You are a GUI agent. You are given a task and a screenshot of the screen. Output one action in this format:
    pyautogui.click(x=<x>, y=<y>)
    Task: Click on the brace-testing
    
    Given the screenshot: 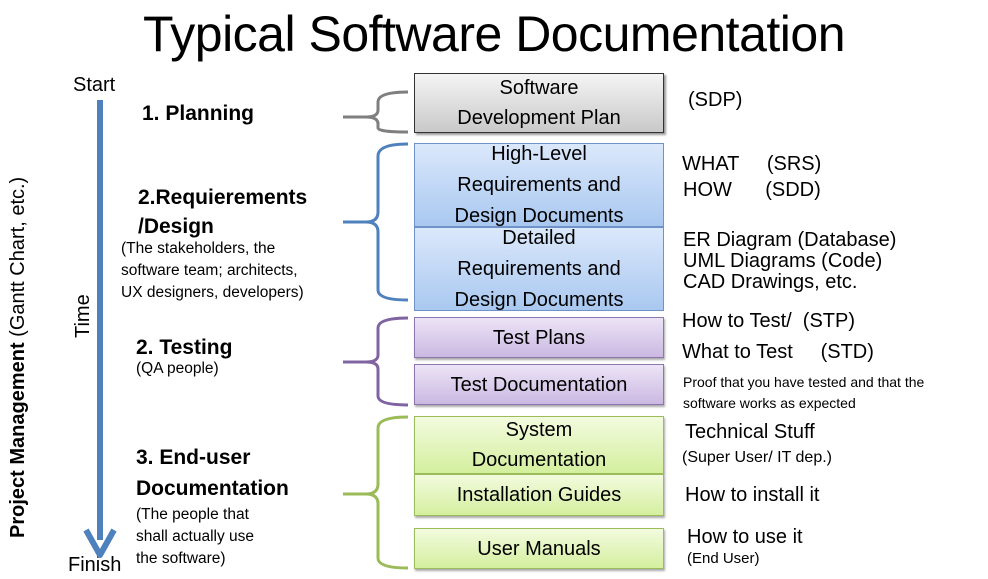 What is the action you would take?
    pyautogui.click(x=376, y=361)
    